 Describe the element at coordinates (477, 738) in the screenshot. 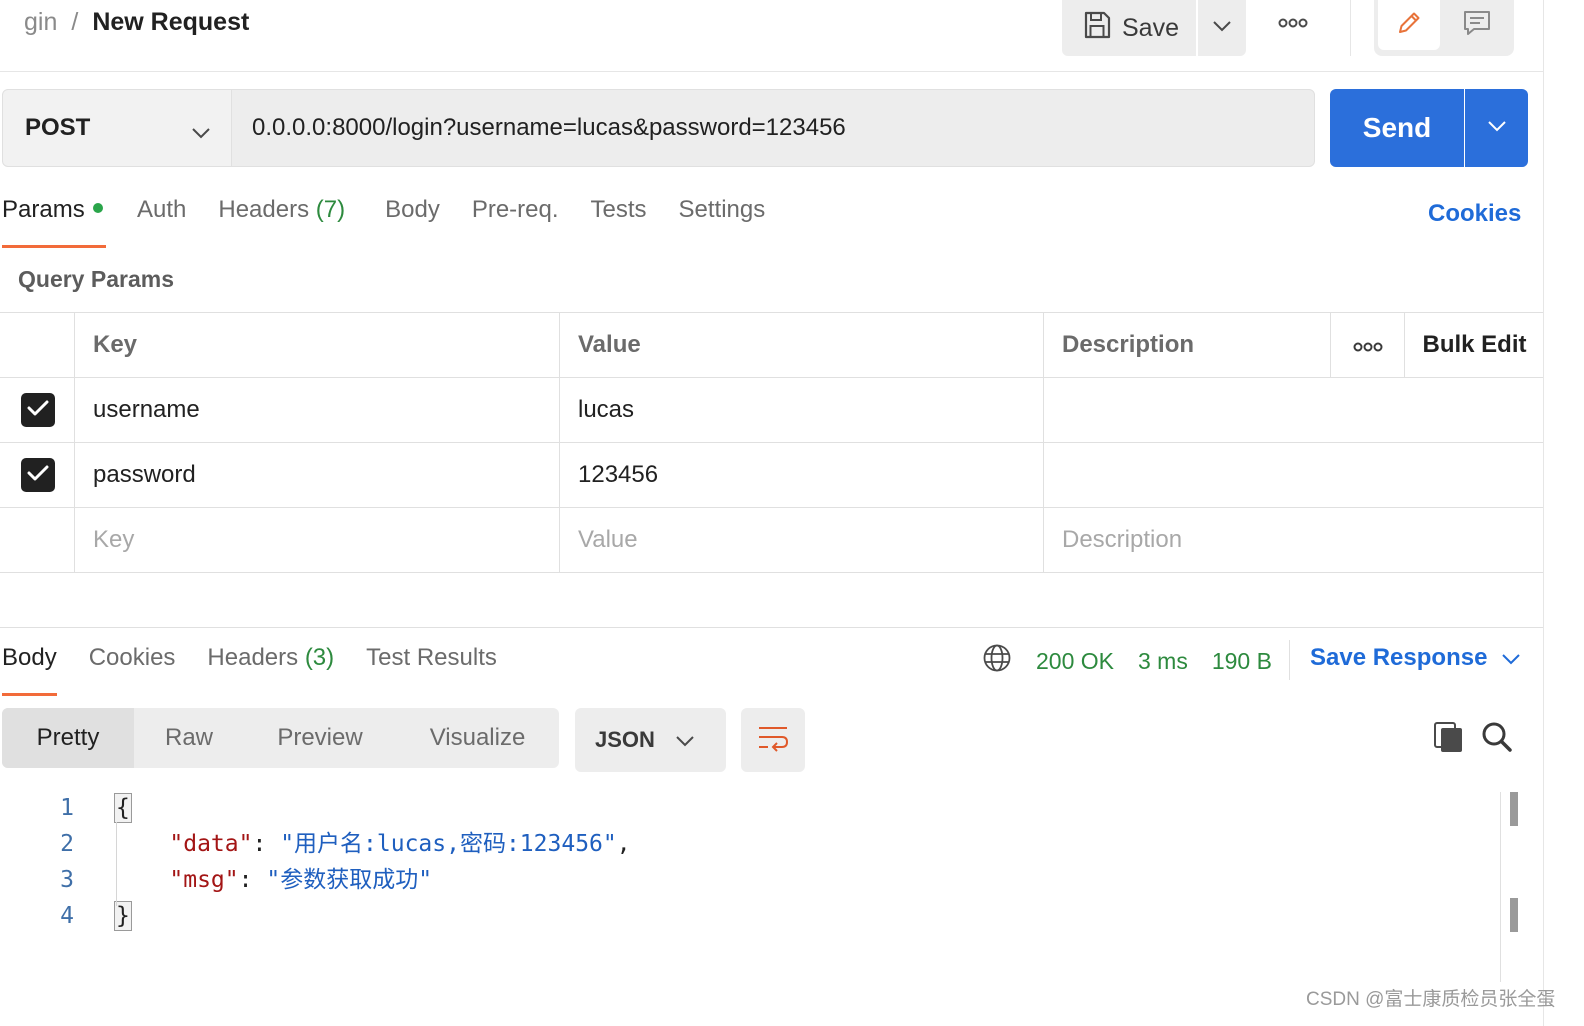

I see `view-mode-visualize: Visualize` at that location.